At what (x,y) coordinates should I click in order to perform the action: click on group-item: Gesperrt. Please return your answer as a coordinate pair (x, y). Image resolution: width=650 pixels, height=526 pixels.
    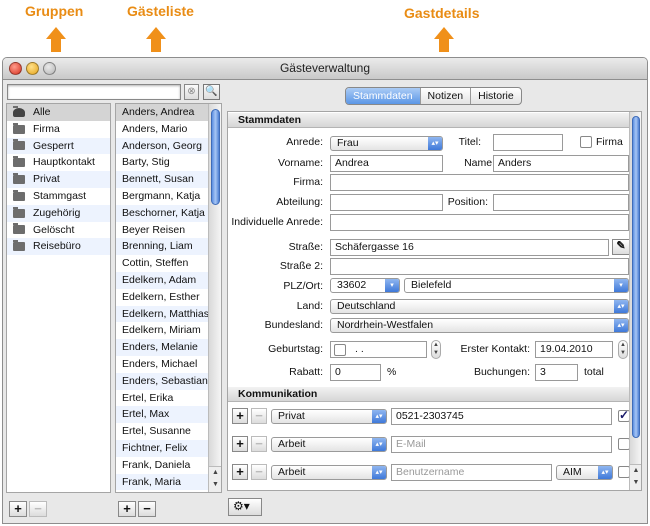
    Looking at the image, I should click on (58, 146).